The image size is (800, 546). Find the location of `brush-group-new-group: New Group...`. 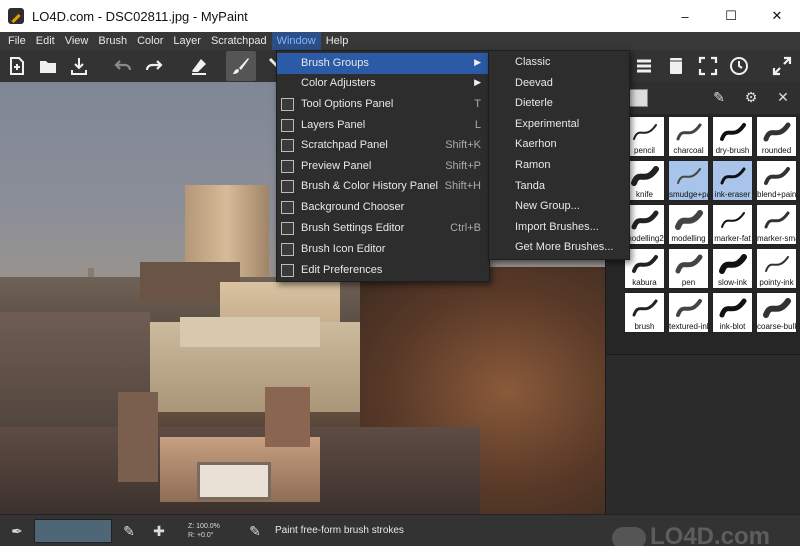

brush-group-new-group: New Group... is located at coordinates (559, 206).